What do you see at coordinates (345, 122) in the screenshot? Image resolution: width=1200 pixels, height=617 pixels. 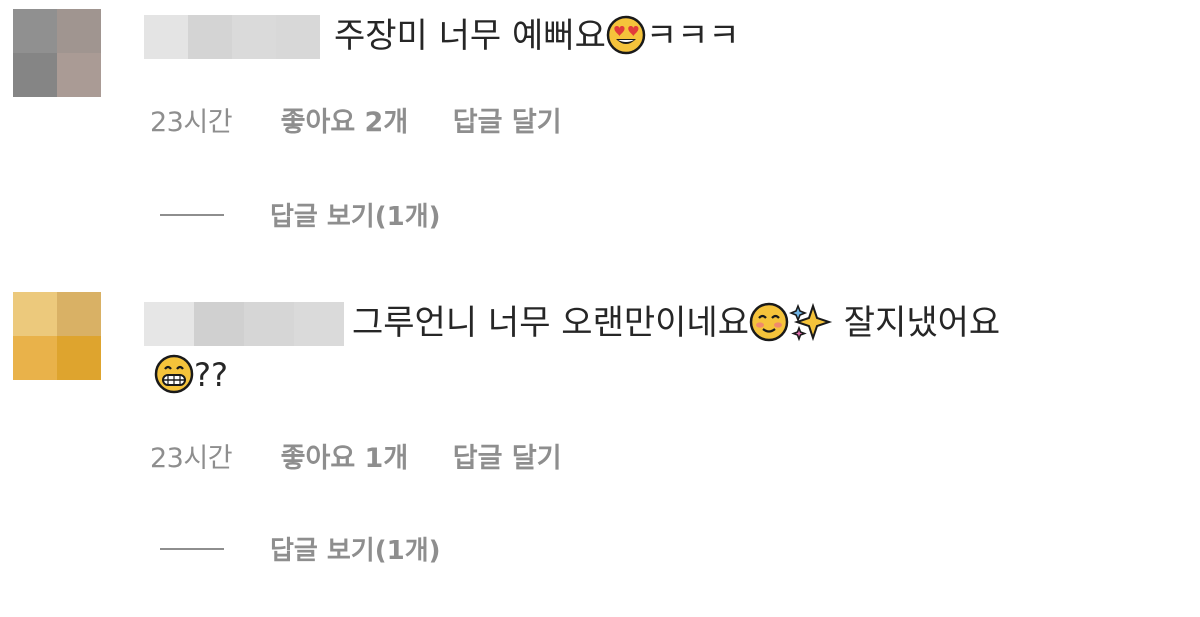 I see `like-count: 좋아요 2개` at bounding box center [345, 122].